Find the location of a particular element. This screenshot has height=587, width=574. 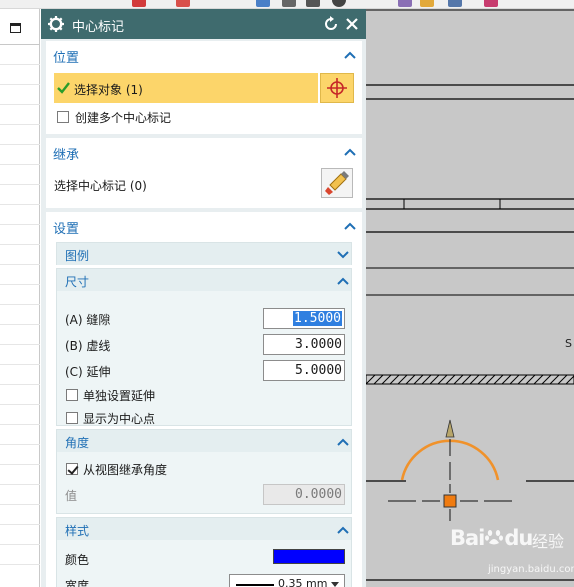

drawing-label: S is located at coordinates (568, 343).